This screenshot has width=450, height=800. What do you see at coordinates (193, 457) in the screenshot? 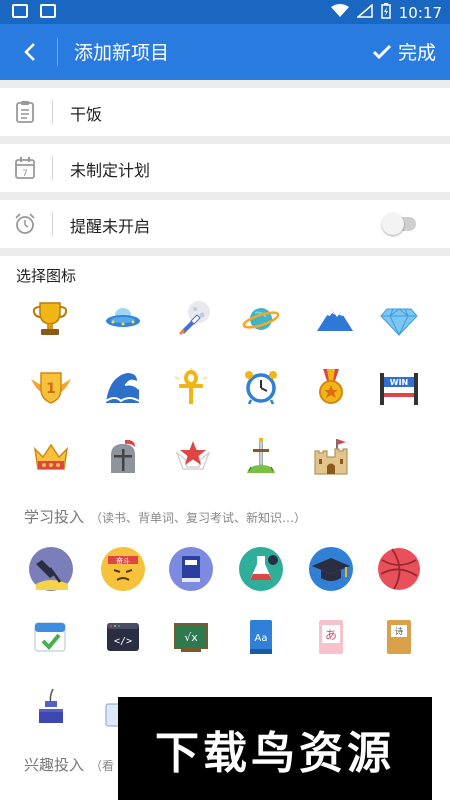
I see `star-crown-icon` at bounding box center [193, 457].